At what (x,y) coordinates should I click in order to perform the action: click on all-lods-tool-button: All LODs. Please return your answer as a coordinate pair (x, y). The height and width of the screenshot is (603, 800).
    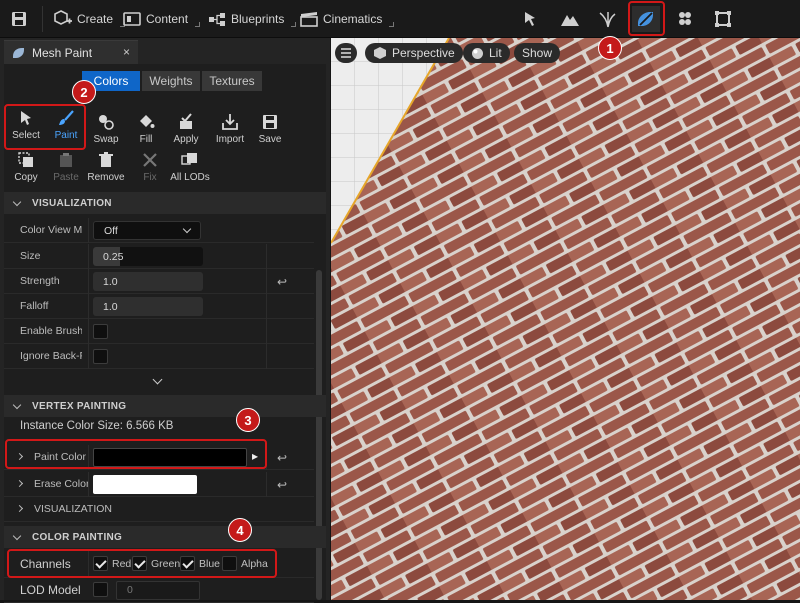
    Looking at the image, I should click on (190, 166).